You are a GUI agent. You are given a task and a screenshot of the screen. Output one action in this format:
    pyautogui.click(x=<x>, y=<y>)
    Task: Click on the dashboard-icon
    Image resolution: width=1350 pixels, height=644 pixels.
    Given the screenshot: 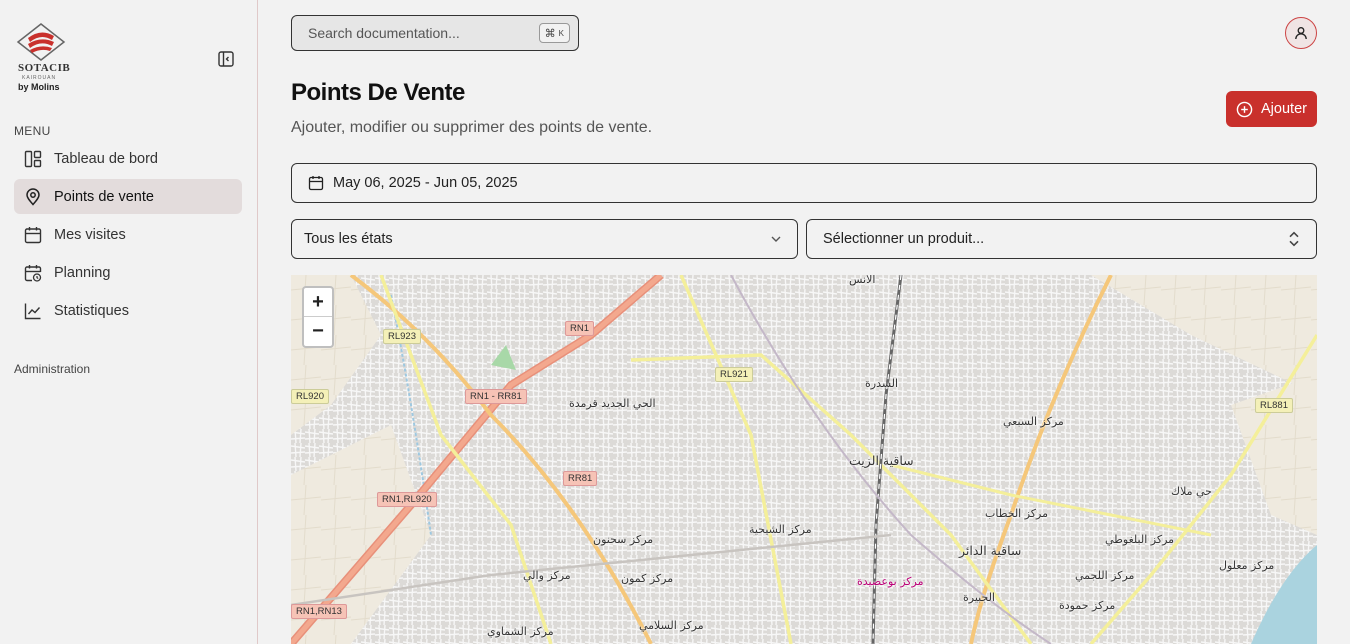 What is the action you would take?
    pyautogui.click(x=33, y=158)
    